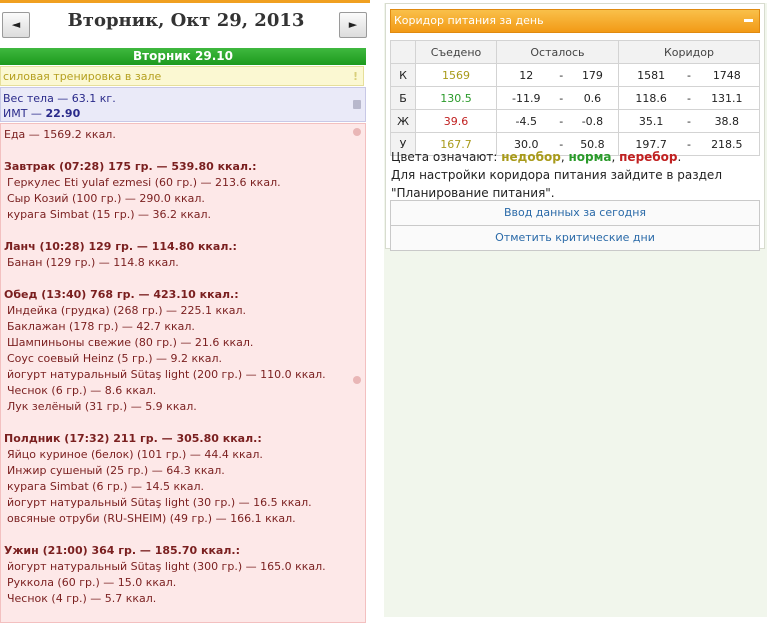  I want to click on minimize-icon, so click(748, 20).